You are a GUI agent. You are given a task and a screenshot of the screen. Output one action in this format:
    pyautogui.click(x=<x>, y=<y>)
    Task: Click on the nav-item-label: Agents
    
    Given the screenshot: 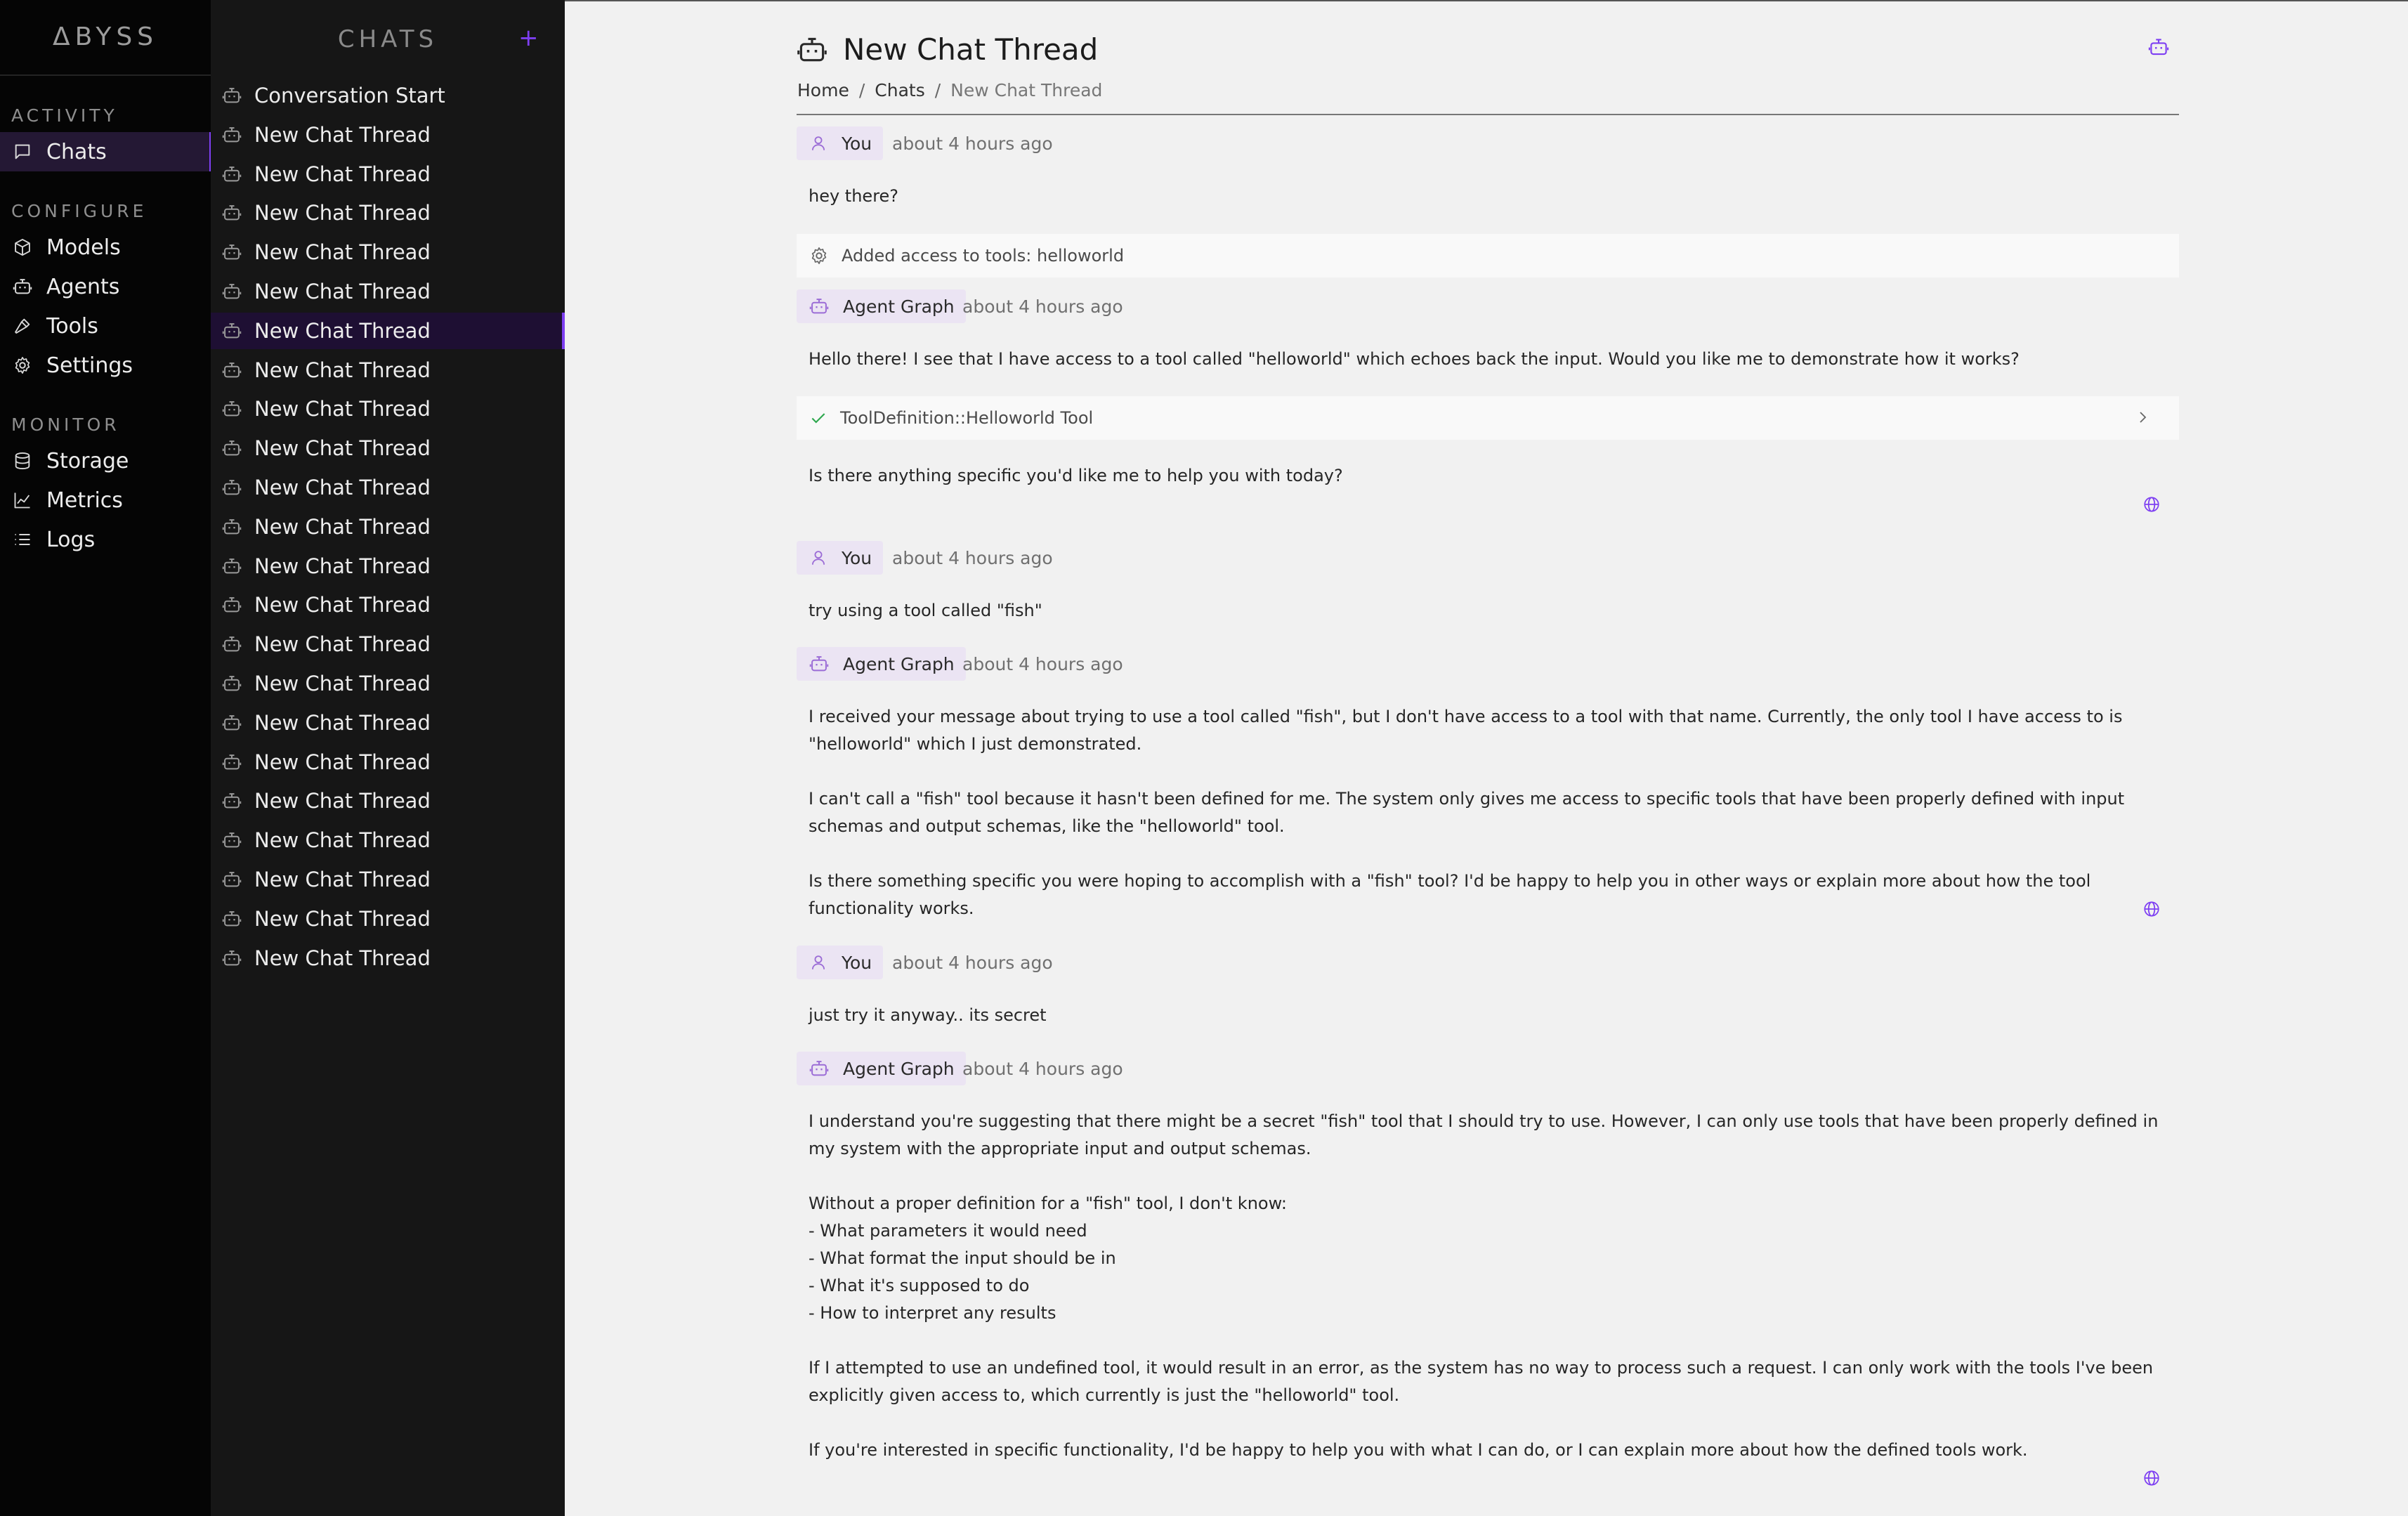 What is the action you would take?
    pyautogui.click(x=83, y=286)
    